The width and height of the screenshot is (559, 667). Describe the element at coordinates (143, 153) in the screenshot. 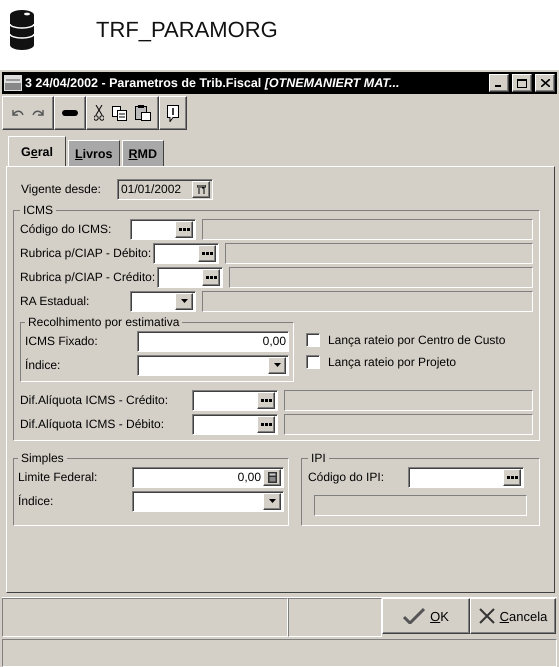

I see `tab: RMD` at that location.